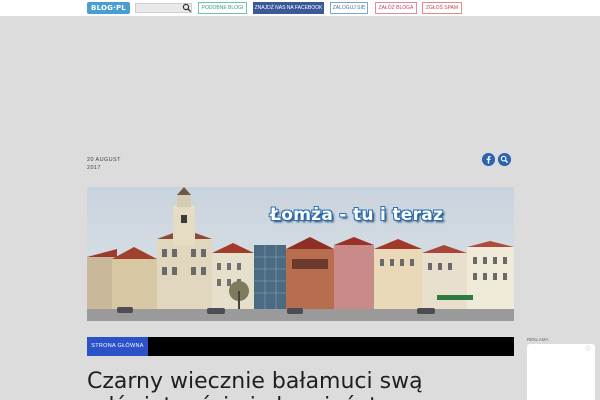  I want to click on ad-info-icon: ⓘ, so click(588, 349).